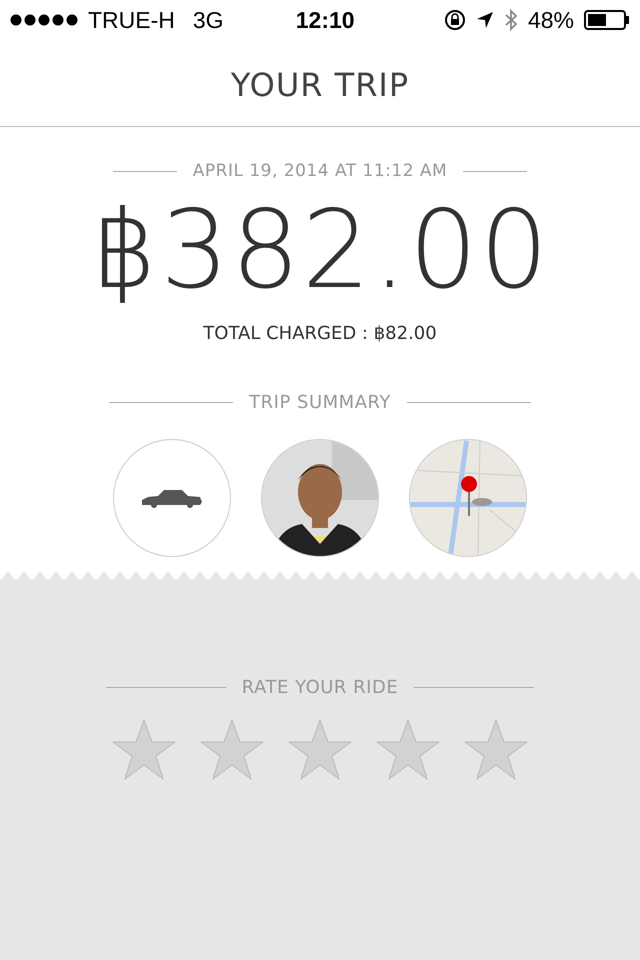 The height and width of the screenshot is (960, 640). Describe the element at coordinates (455, 20) in the screenshot. I see `lock-rotation-icon` at that location.